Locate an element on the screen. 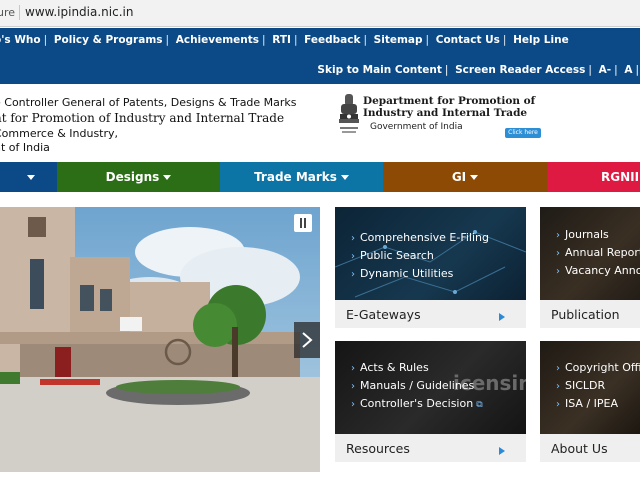 This screenshot has width=640, height=480. nav-rti: RTI is located at coordinates (281, 40).